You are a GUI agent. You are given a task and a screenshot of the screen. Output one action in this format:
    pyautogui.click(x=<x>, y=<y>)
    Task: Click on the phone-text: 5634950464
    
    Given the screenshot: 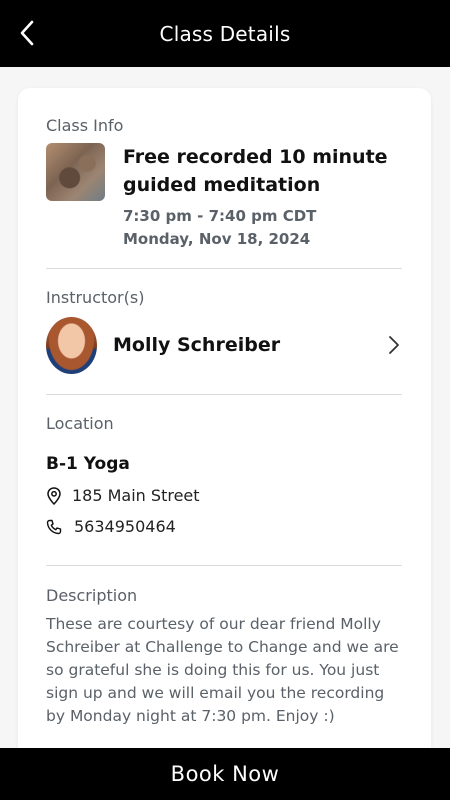 What is the action you would take?
    pyautogui.click(x=125, y=526)
    